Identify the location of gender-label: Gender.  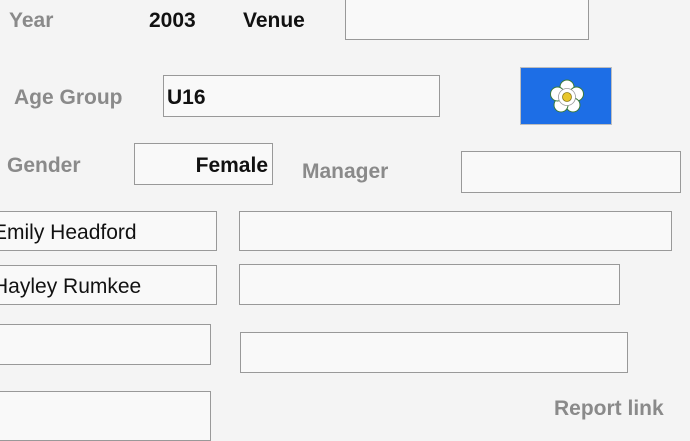
(44, 165).